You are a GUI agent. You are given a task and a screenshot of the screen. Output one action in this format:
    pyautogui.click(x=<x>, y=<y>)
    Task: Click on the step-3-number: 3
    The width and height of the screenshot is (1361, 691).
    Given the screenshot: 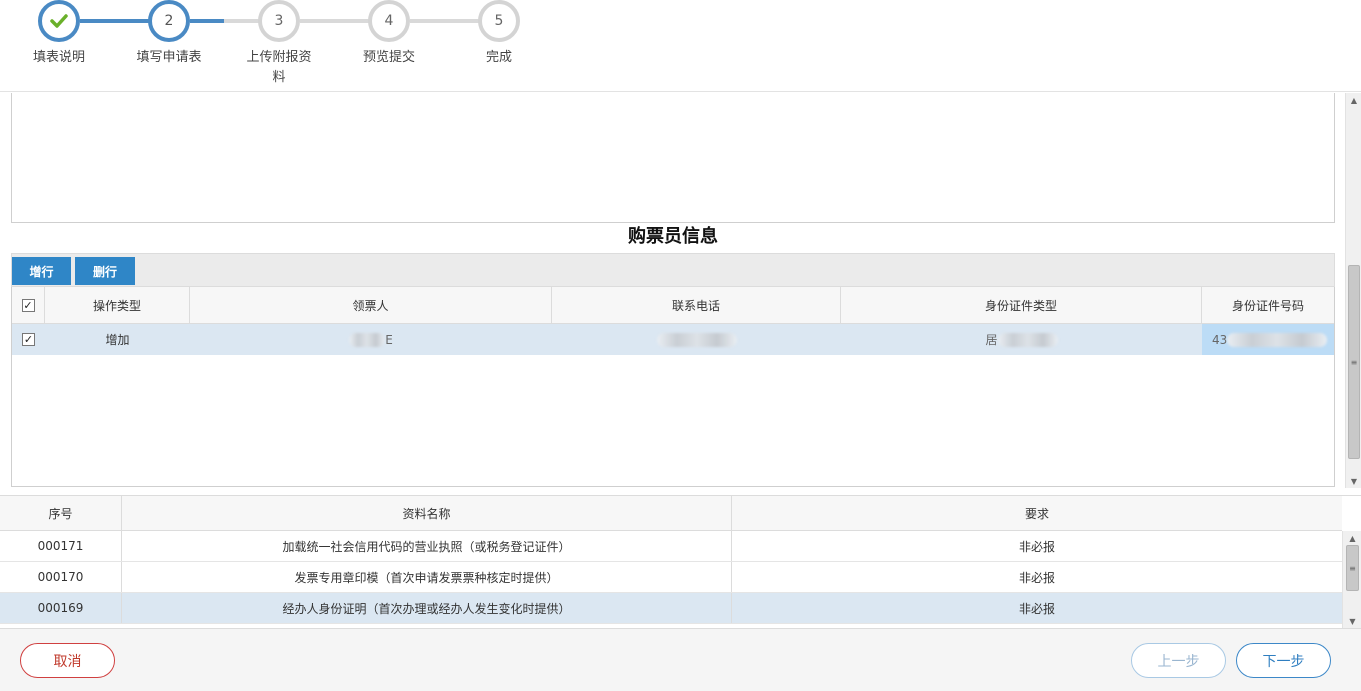 What is the action you would take?
    pyautogui.click(x=279, y=21)
    